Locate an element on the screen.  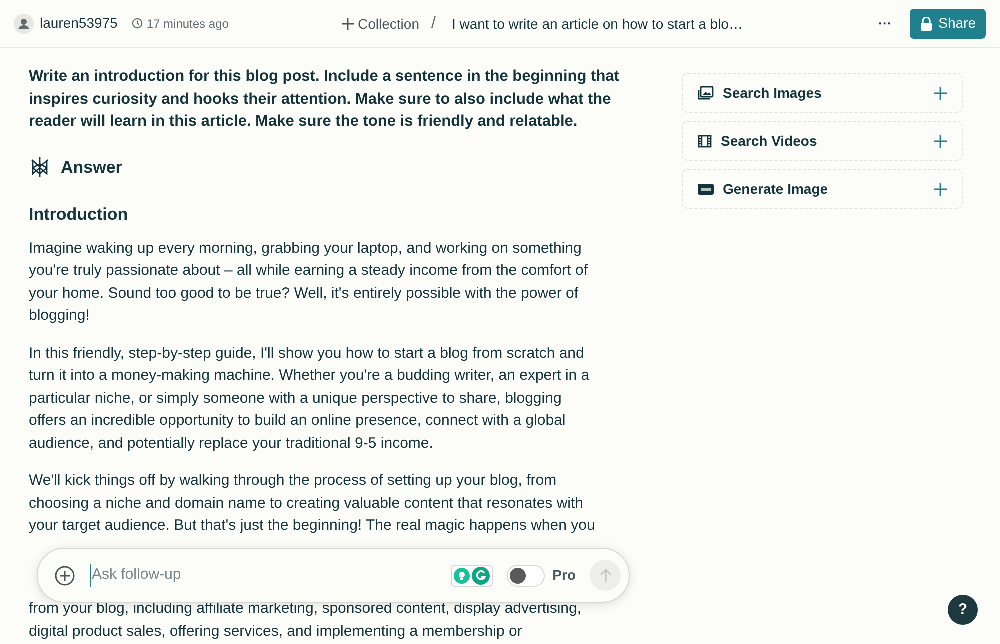
sidebar-label: Search Videos is located at coordinates (769, 141).